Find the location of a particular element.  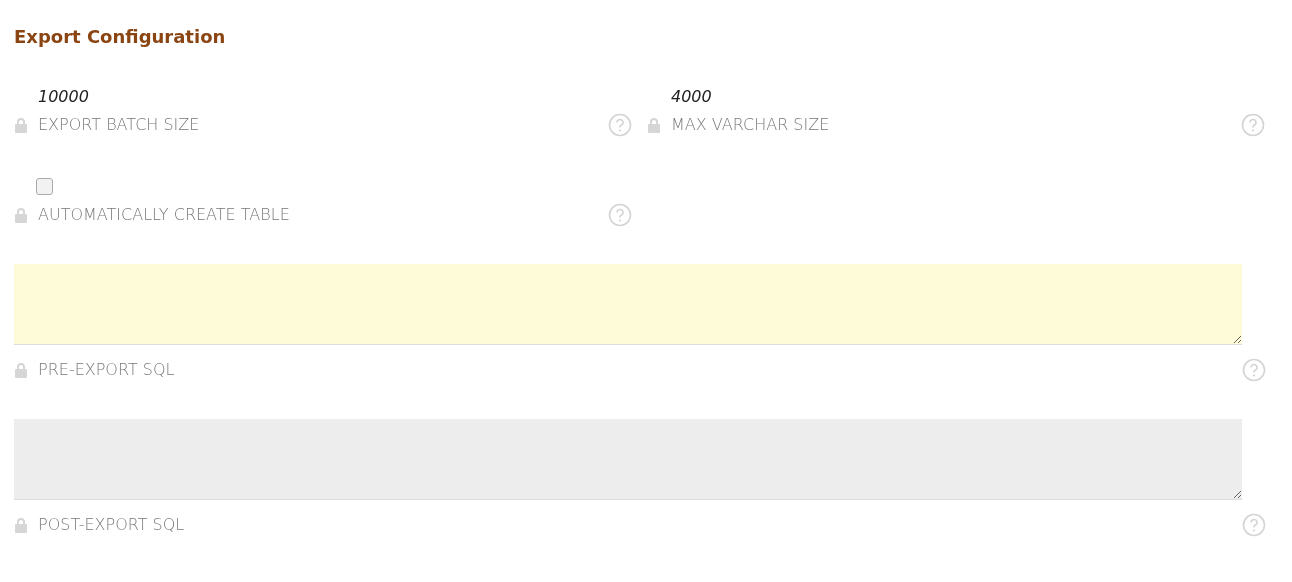

field-label: AUTOMATICALLY CREATE TABLE is located at coordinates (164, 214).